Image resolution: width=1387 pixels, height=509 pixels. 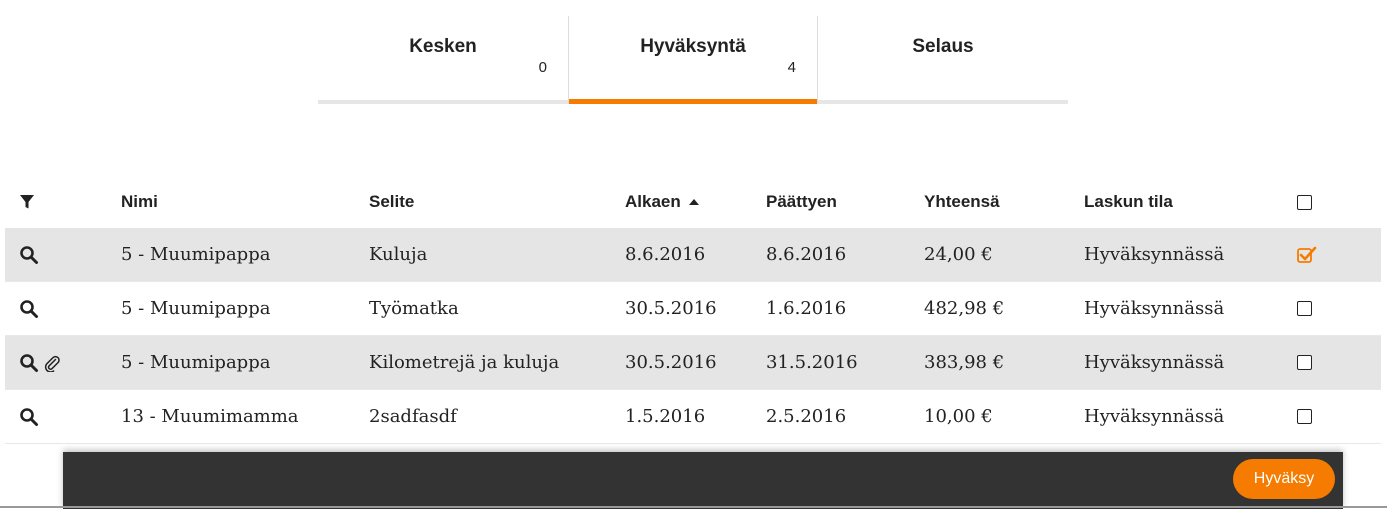 I want to click on tab-kesken: Kesken 0, so click(x=443, y=60).